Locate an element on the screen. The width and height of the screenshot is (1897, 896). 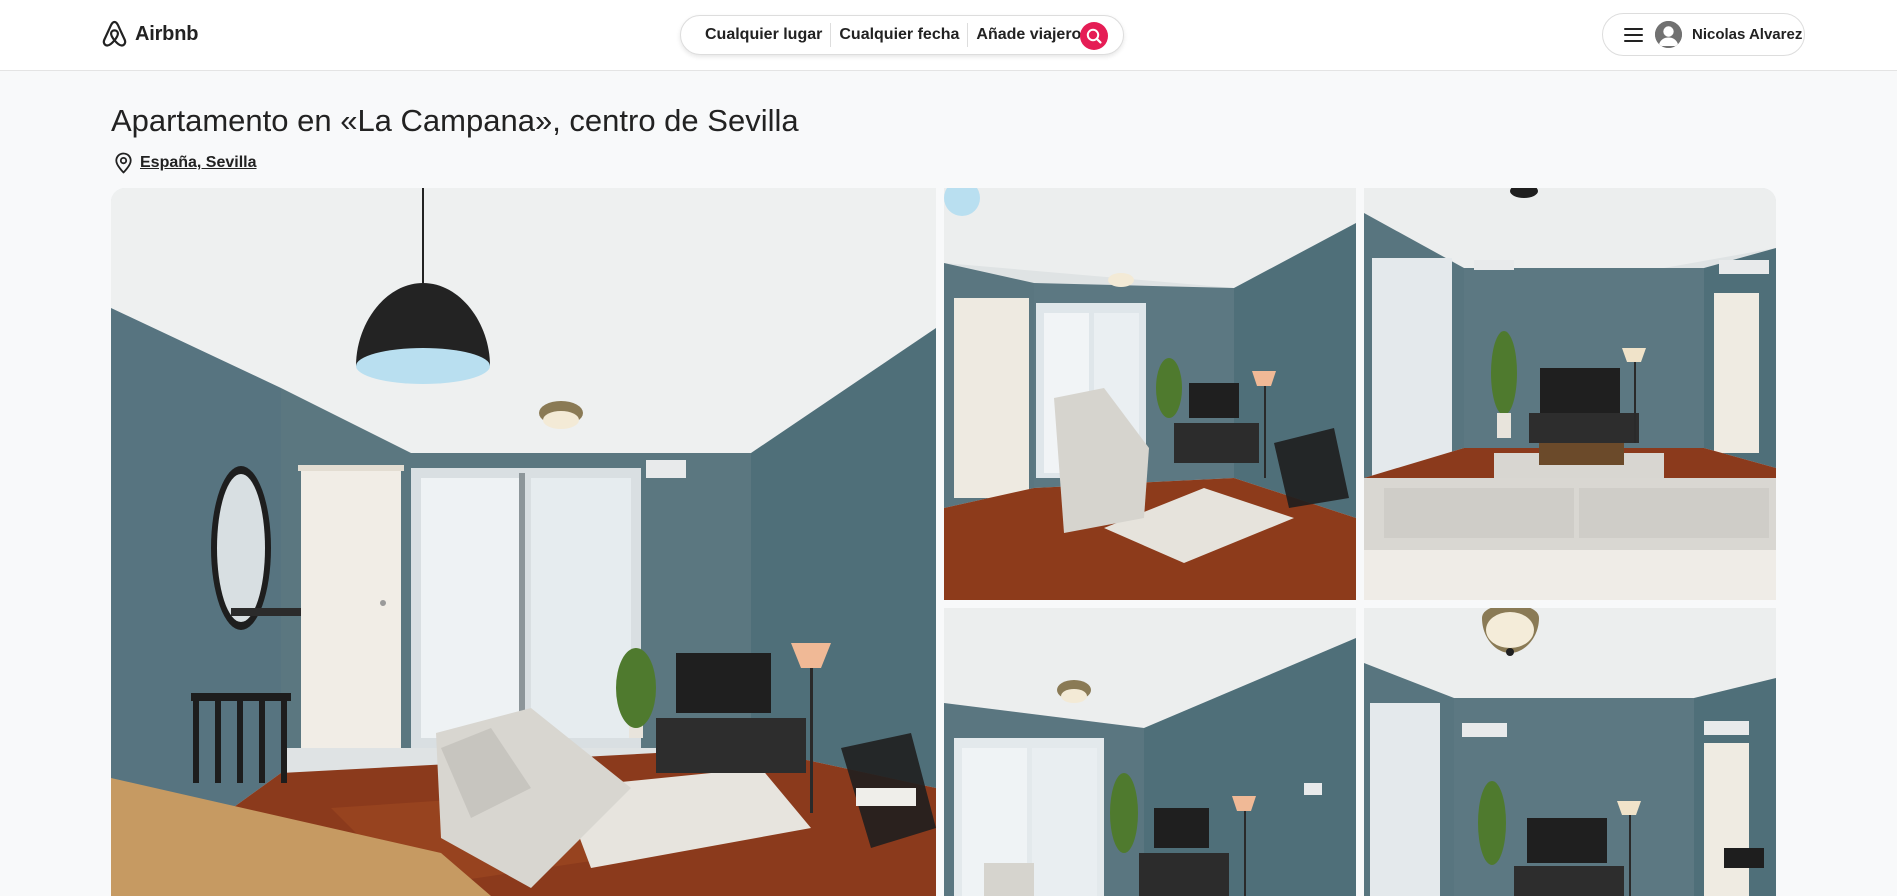
living-room-window-photo is located at coordinates (1150, 752).